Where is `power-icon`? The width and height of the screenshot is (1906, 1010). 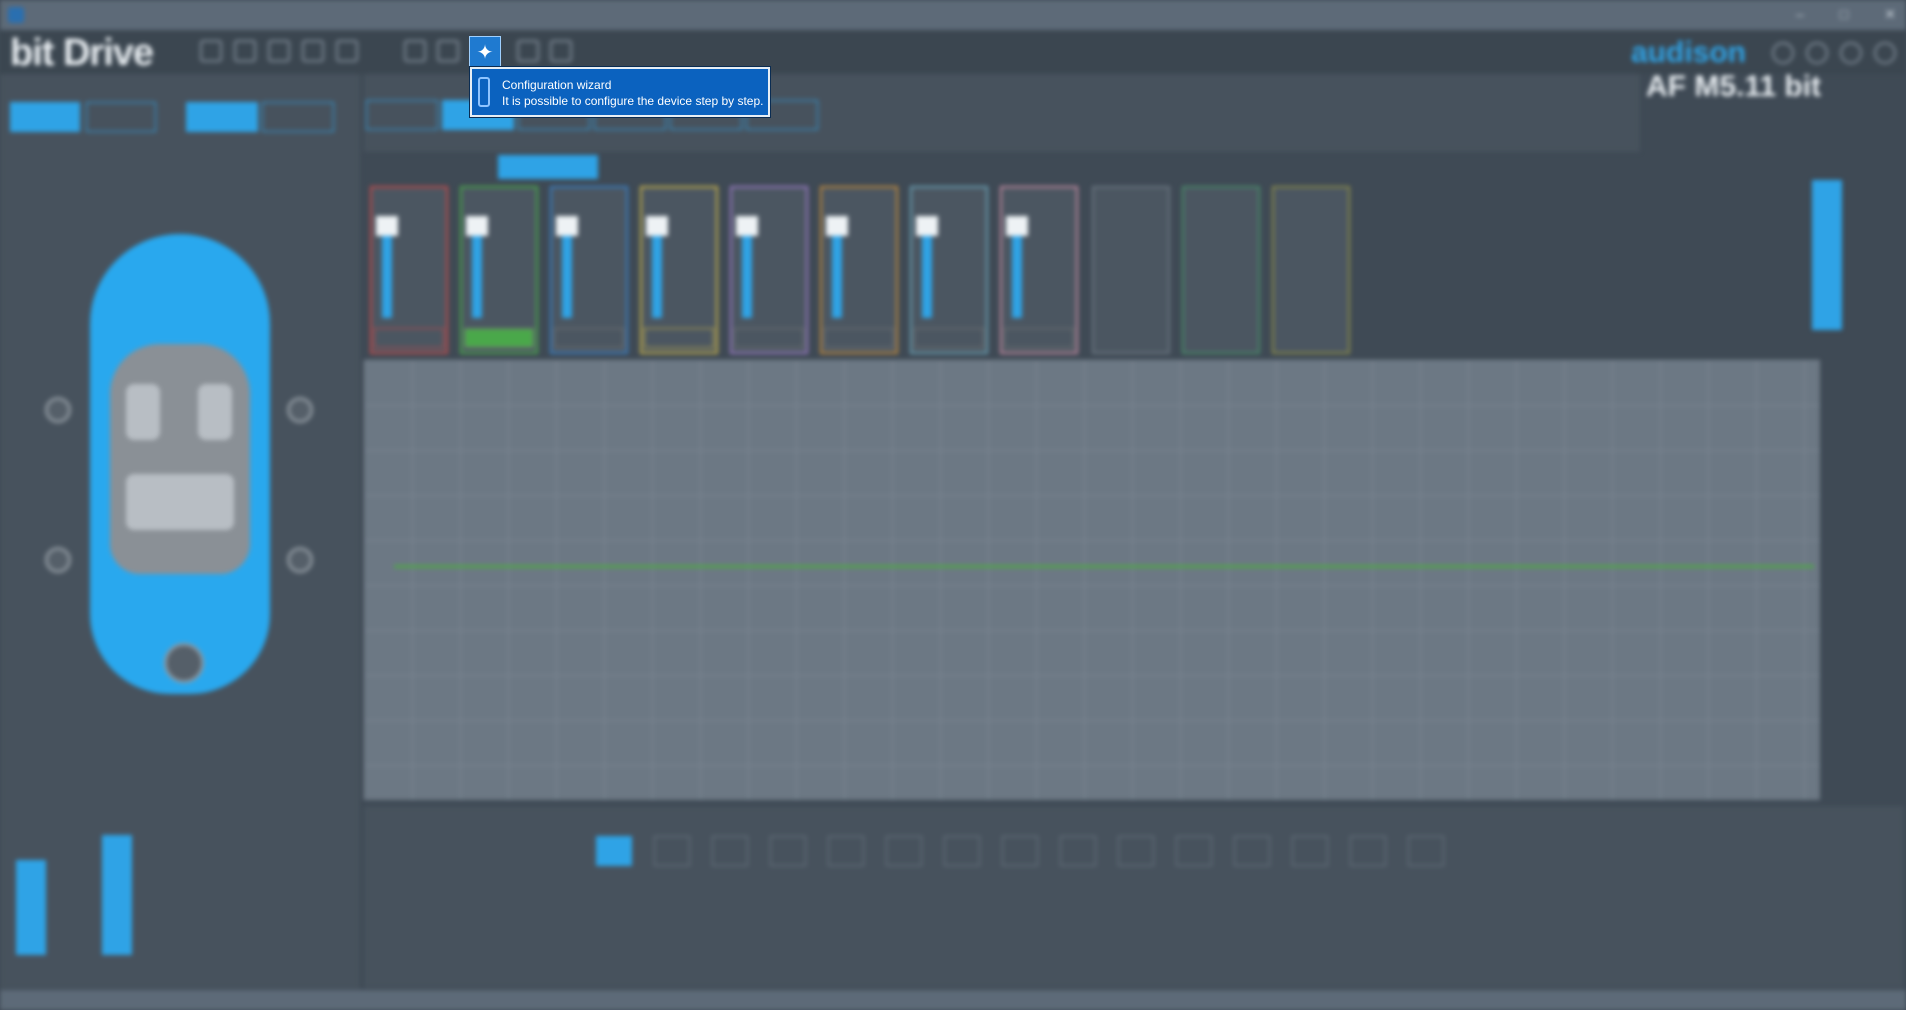
power-icon is located at coordinates (1885, 53).